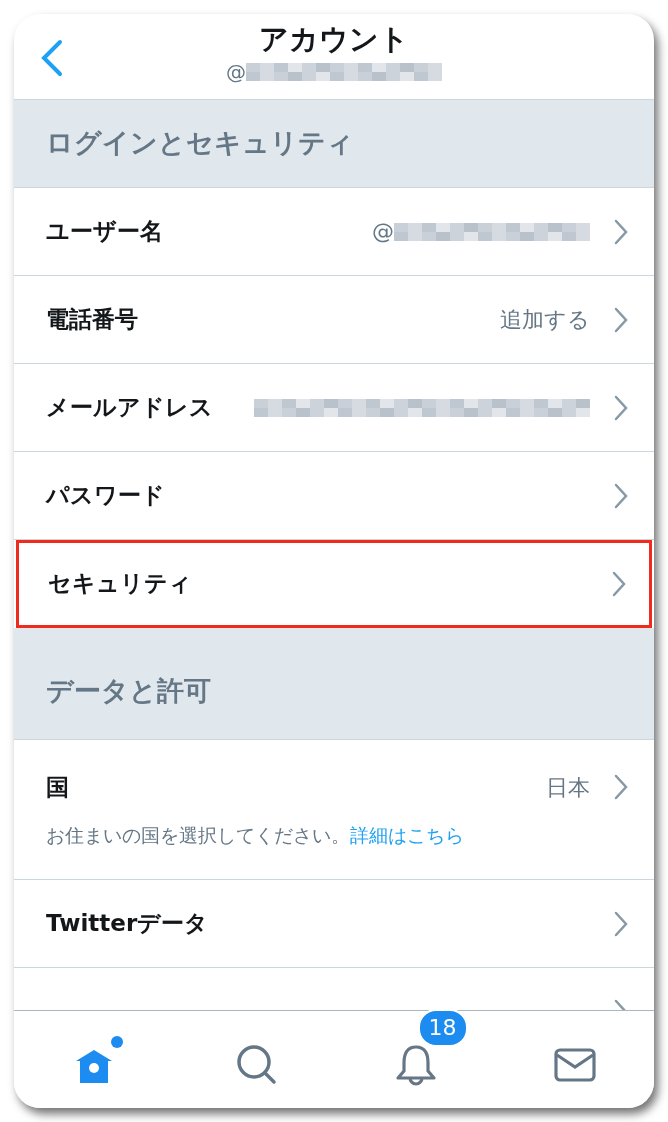 This screenshot has width=668, height=1122. I want to click on search-icon, so click(256, 1064).